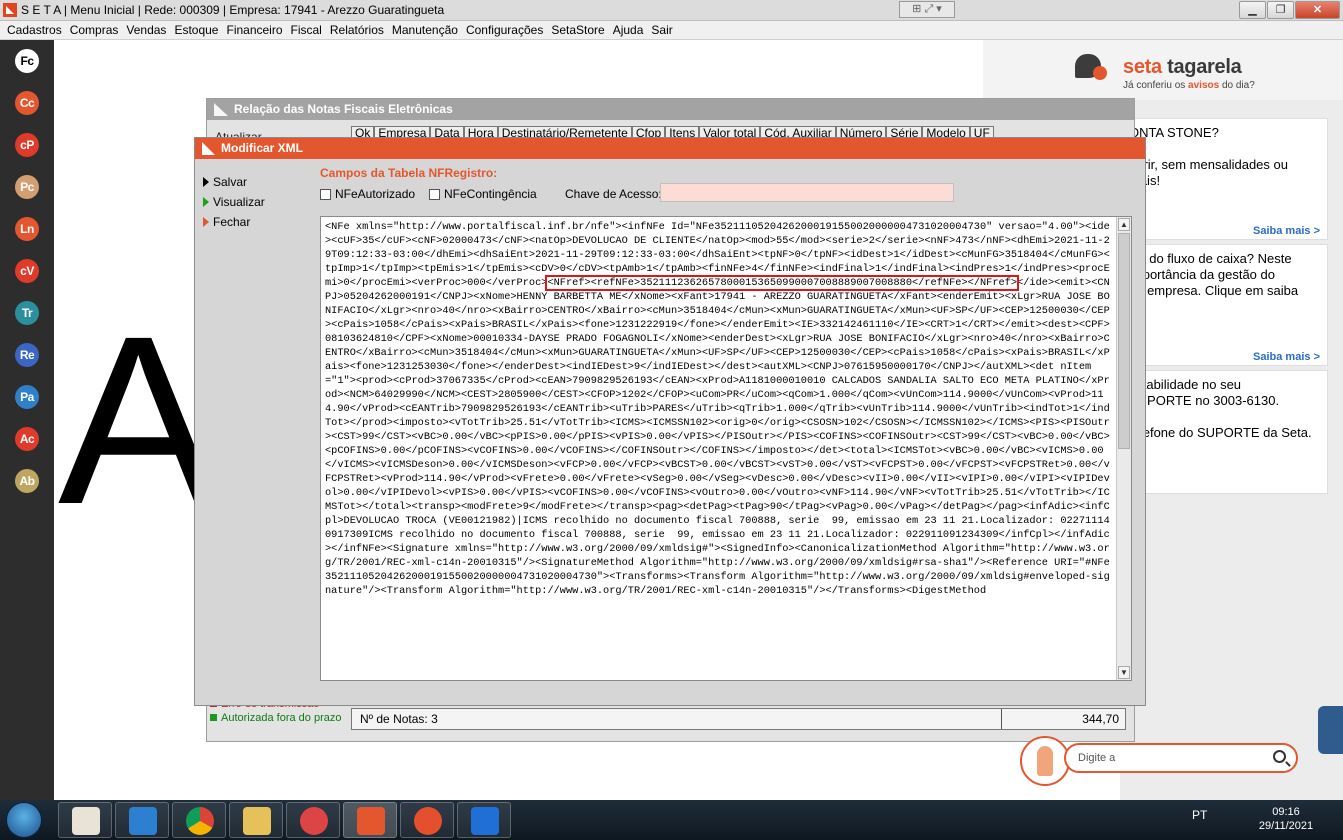 This screenshot has height=840, width=1343. Describe the element at coordinates (409, 173) in the screenshot. I see `fields-title: Campos da Tabela NFRegistro:` at that location.